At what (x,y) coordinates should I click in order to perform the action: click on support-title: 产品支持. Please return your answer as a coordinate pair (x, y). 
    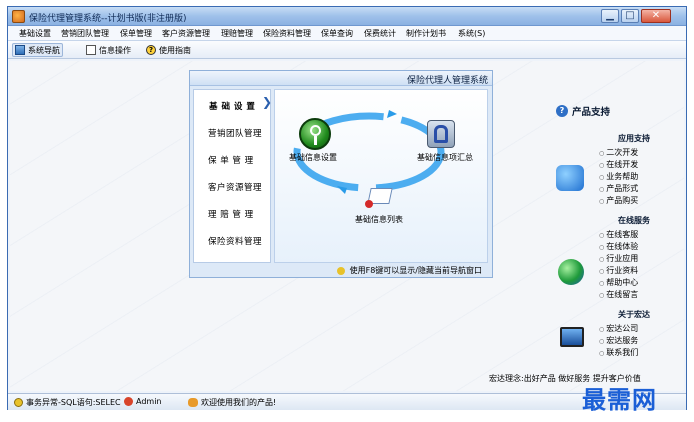
    Looking at the image, I should click on (591, 112).